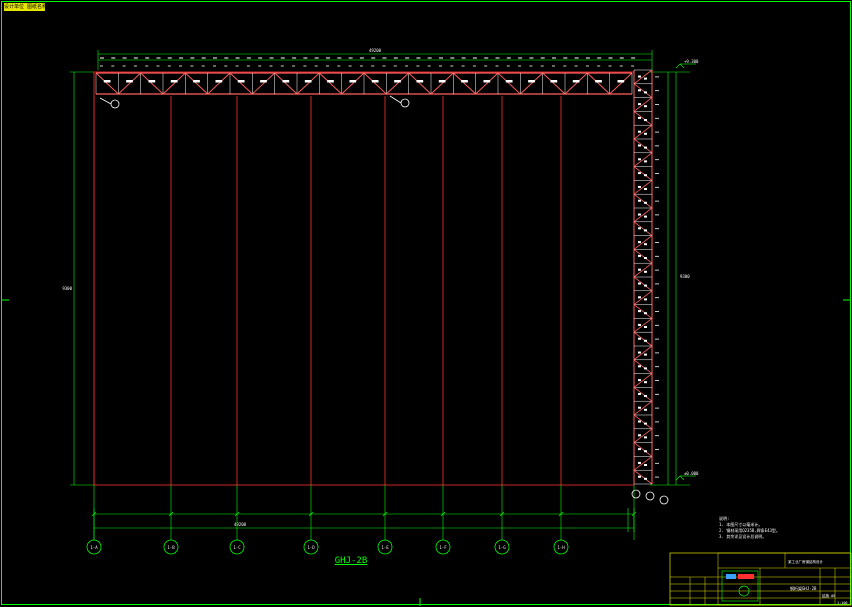 This screenshot has height=607, width=852. What do you see at coordinates (351, 561) in the screenshot?
I see `drawing-title: GHJ-2B` at bounding box center [351, 561].